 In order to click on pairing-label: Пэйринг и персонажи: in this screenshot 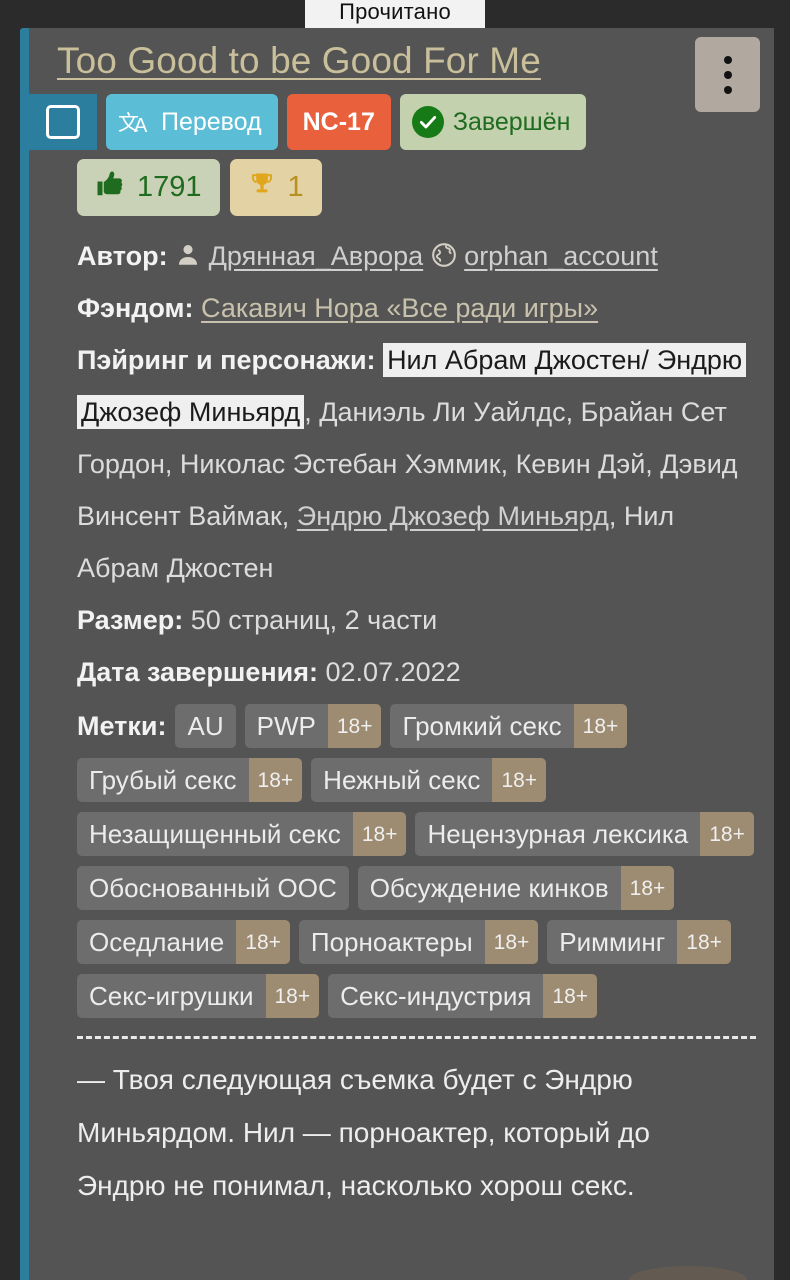, I will do `click(226, 360)`.